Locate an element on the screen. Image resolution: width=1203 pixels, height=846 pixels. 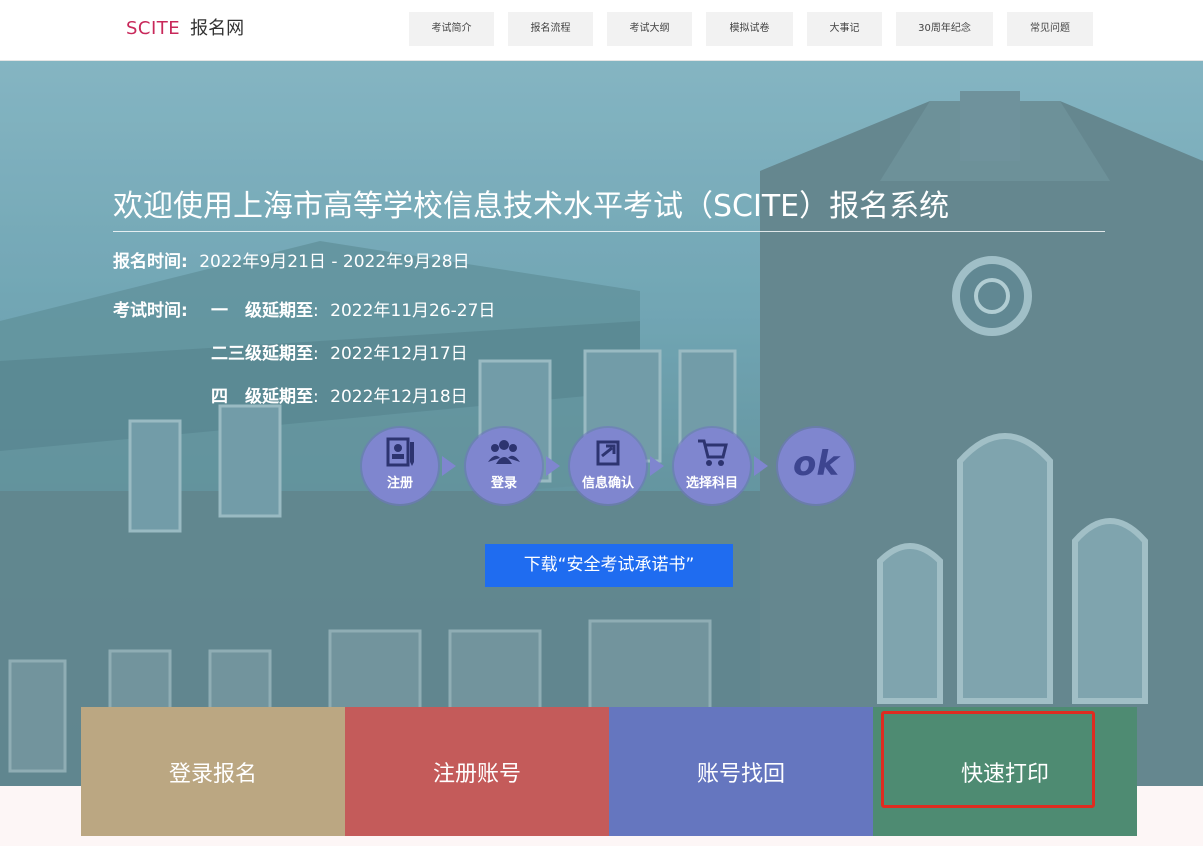
download-safety-pledge-button: 下载“安全考试承诺书” is located at coordinates (609, 565).